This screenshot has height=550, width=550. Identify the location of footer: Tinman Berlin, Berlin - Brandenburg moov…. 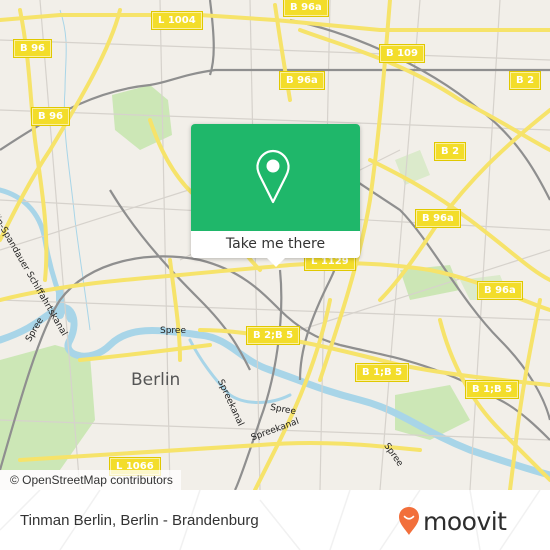
(275, 520).